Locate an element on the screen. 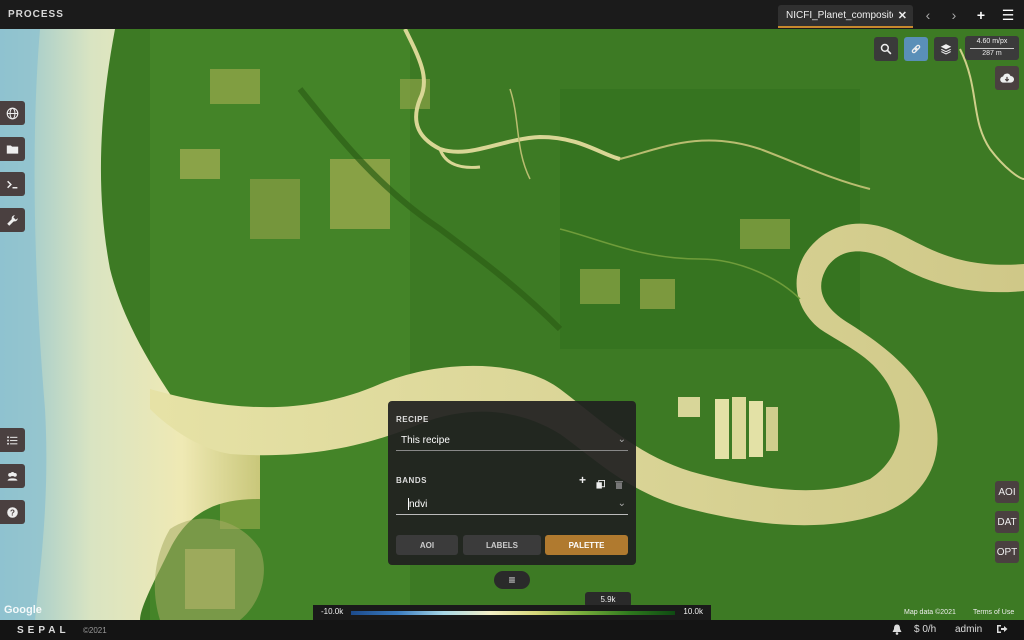  download-button is located at coordinates (1007, 78).